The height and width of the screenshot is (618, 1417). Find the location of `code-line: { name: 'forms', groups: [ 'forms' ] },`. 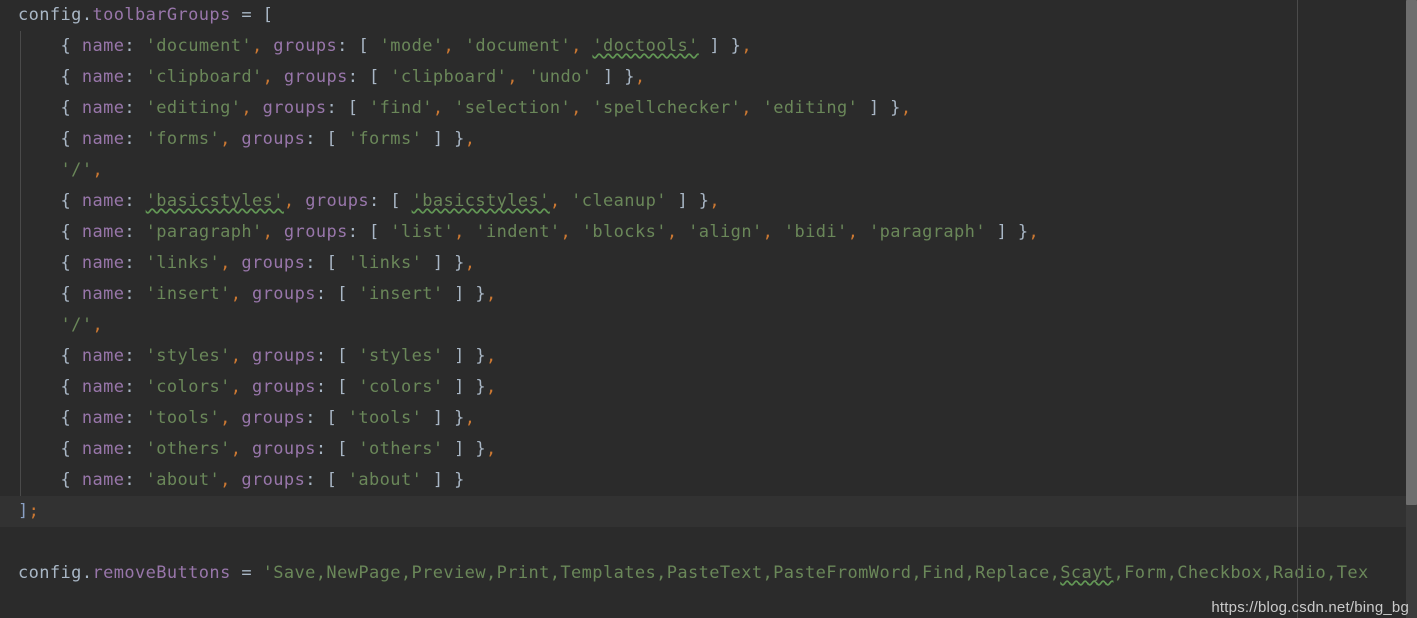

code-line: { name: 'forms', groups: [ 'forms' ] }, is located at coordinates (708, 139).